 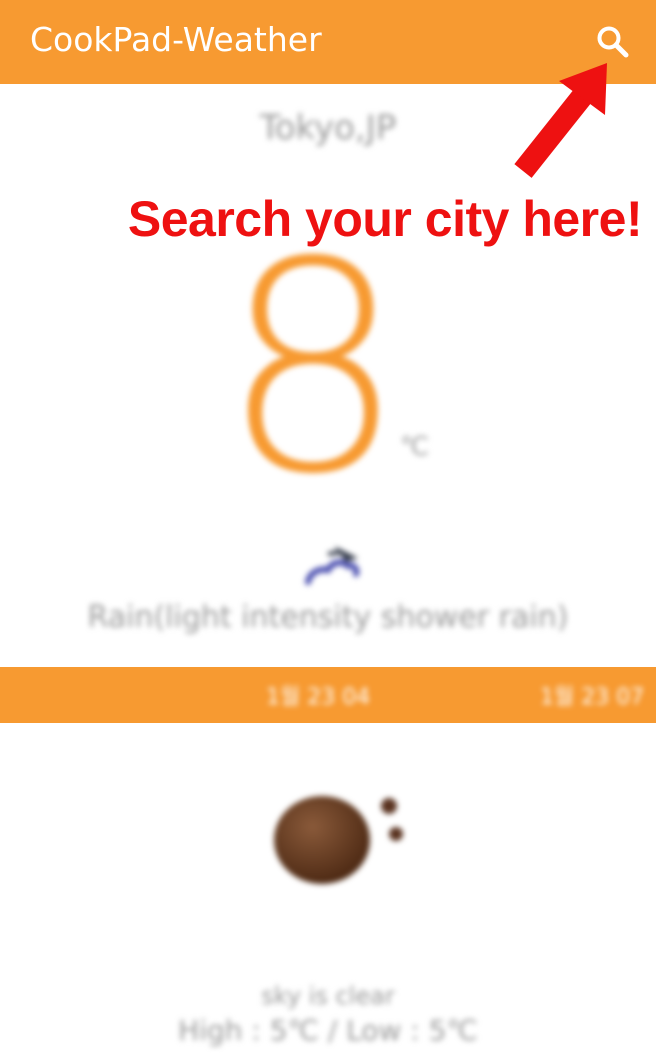 What do you see at coordinates (592, 695) in the screenshot?
I see `forecast-tab: 1월 23 07` at bounding box center [592, 695].